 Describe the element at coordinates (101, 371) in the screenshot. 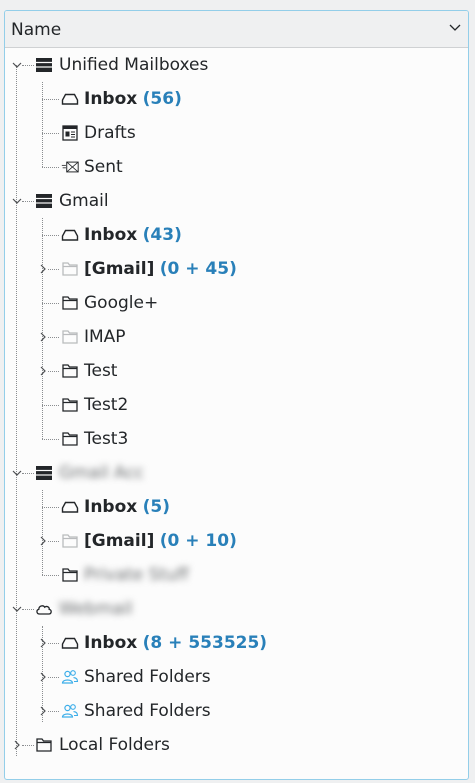

I see `folder-label: Test` at that location.